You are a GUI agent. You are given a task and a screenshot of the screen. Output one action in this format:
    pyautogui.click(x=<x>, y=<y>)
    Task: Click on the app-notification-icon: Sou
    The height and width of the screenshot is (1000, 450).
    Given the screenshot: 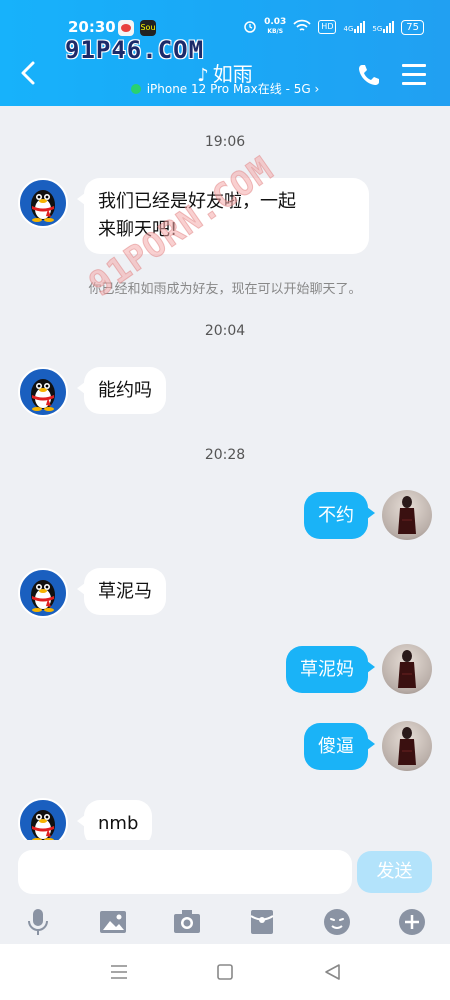 What is the action you would take?
    pyautogui.click(x=148, y=28)
    